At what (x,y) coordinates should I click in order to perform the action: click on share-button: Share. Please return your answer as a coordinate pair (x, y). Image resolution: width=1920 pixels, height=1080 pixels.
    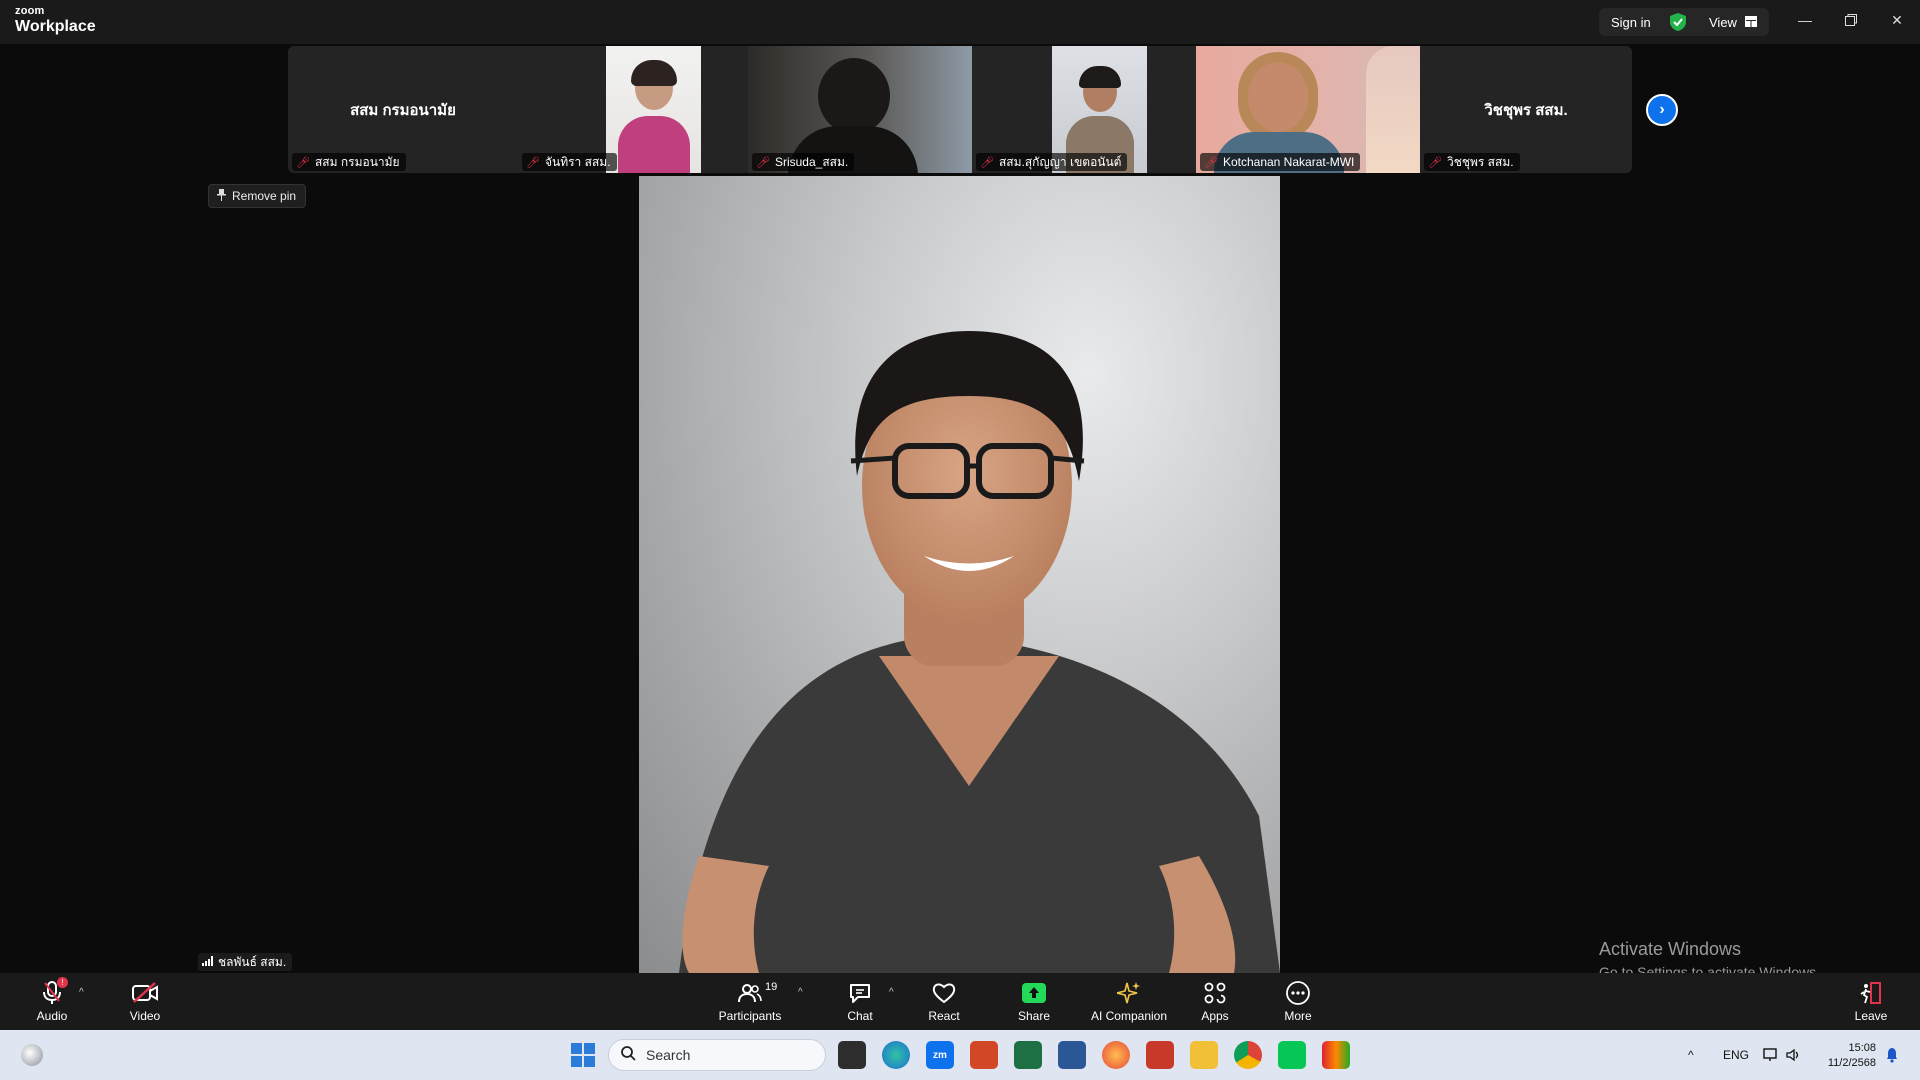
    Looking at the image, I should click on (1034, 1001).